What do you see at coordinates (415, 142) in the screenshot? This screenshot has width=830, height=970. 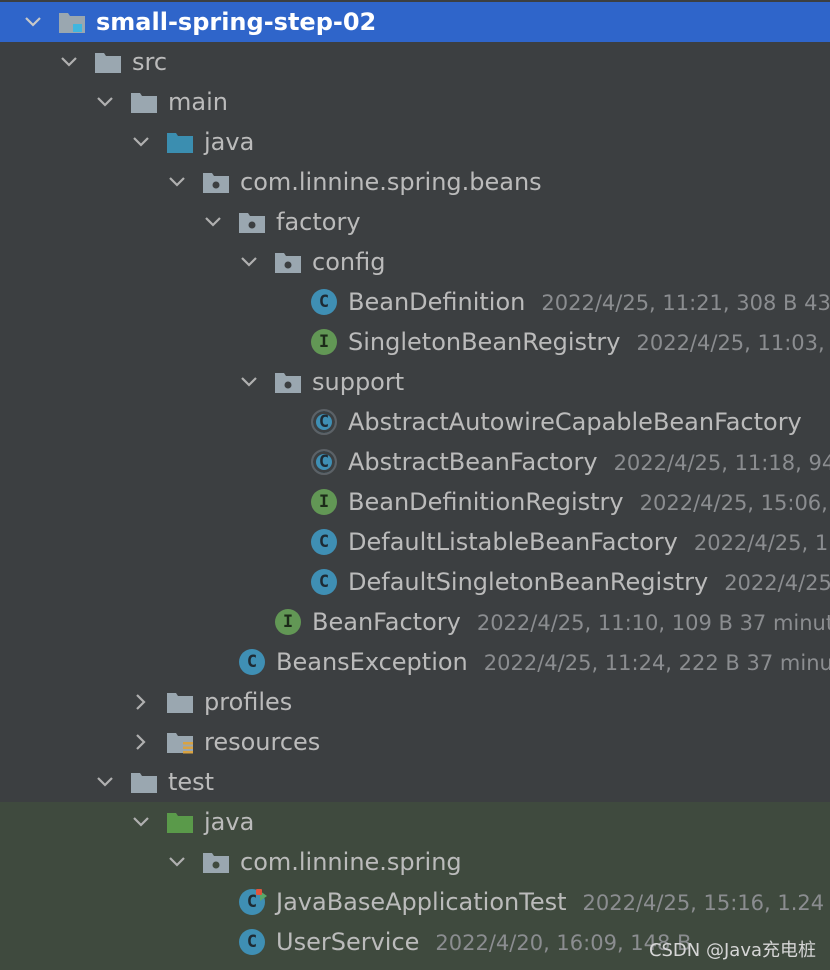 I see `tree-row-java-main: java` at bounding box center [415, 142].